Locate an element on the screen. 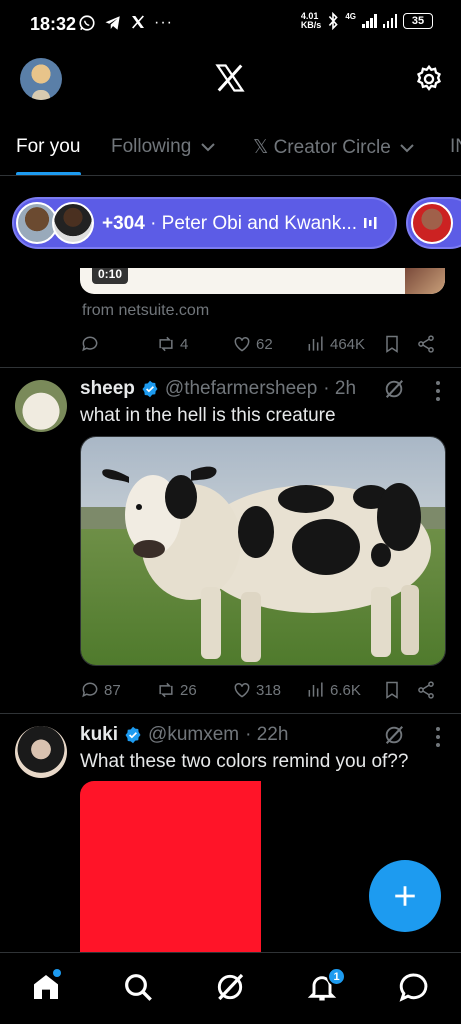  app-header is located at coordinates (230, 80).